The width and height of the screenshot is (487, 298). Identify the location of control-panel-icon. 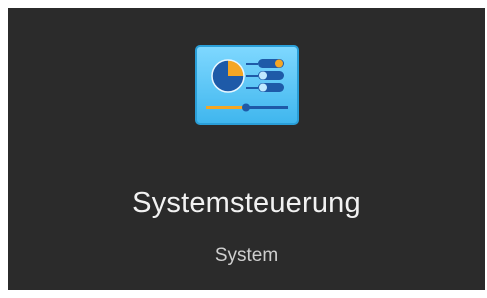
(247, 85).